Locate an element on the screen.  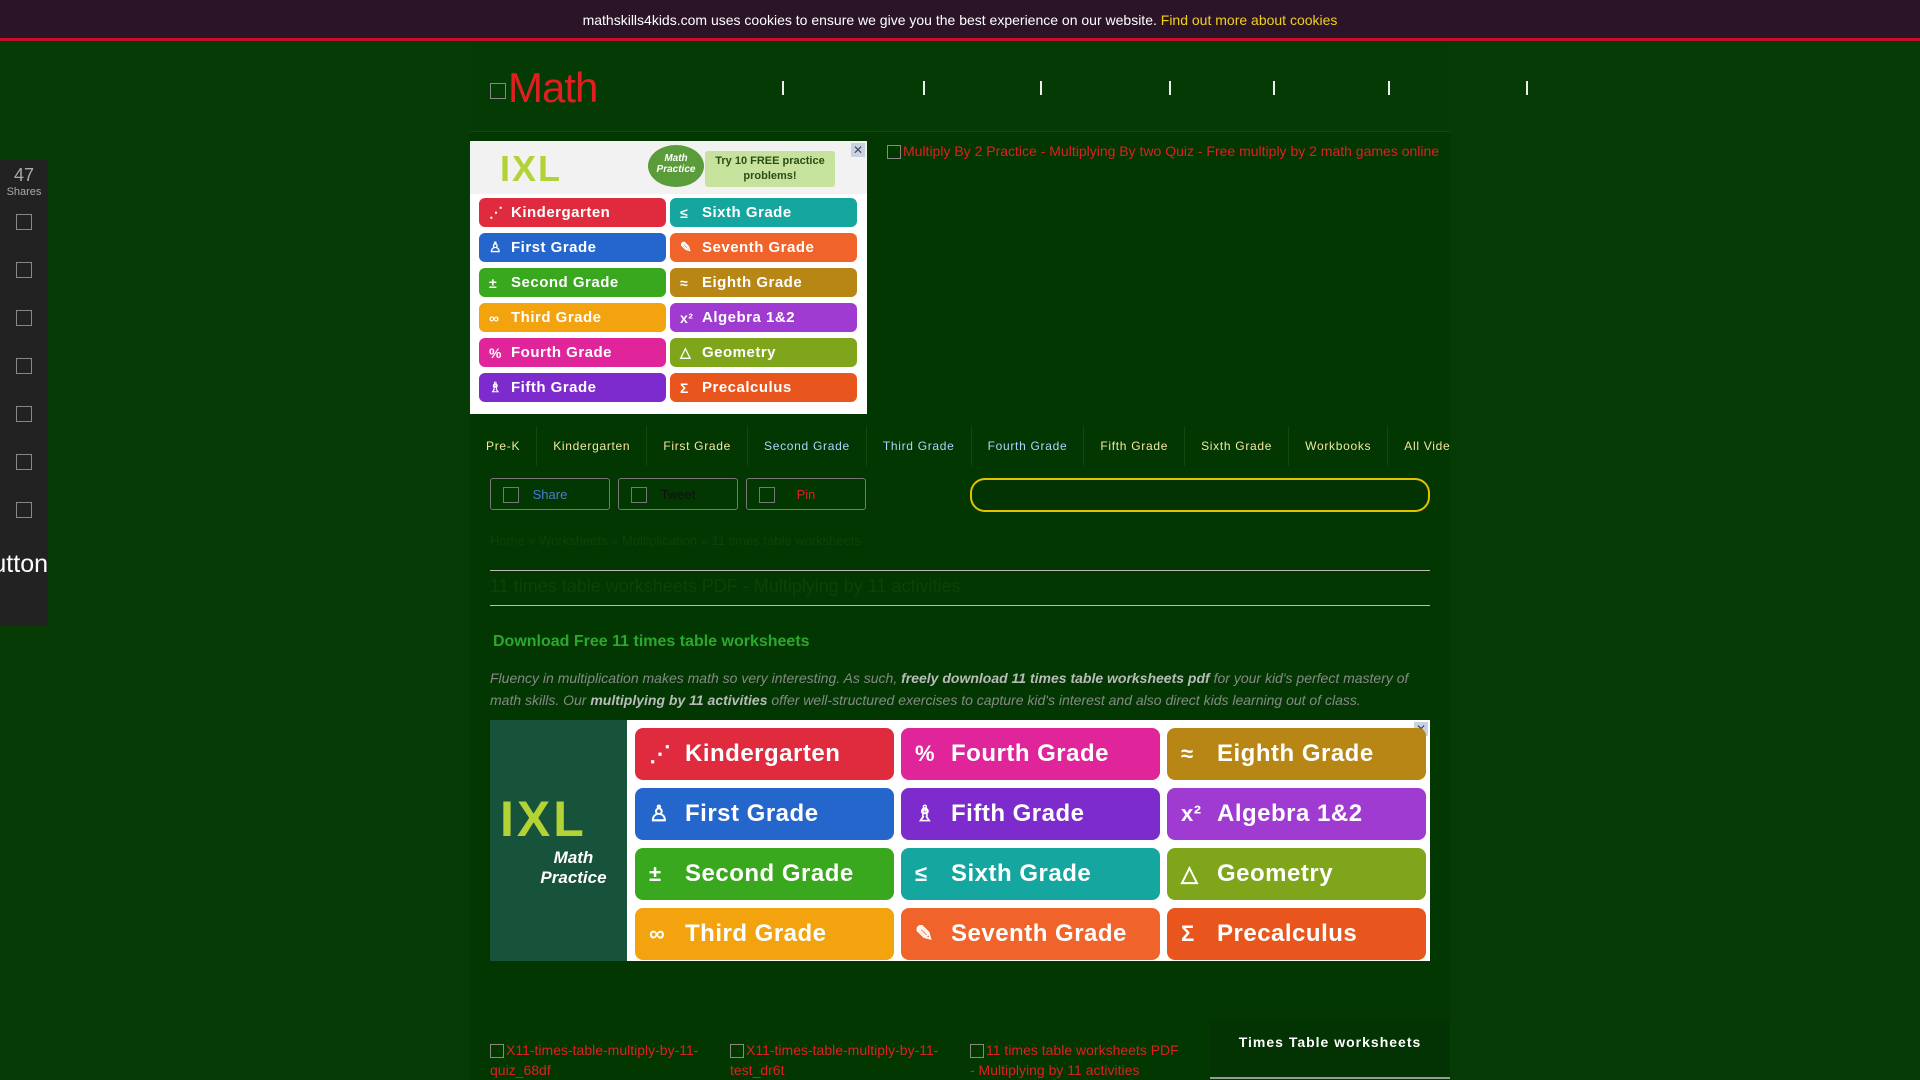
more-icon is located at coordinates (24, 510).